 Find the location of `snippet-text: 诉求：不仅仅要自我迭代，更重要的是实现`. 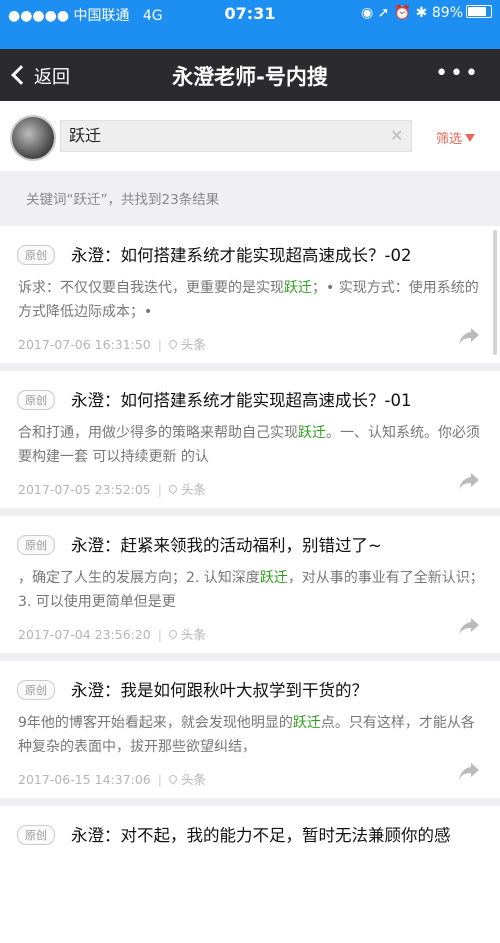

snippet-text: 诉求：不仅仅要自我迭代，更重要的是实现 is located at coordinates (151, 288).